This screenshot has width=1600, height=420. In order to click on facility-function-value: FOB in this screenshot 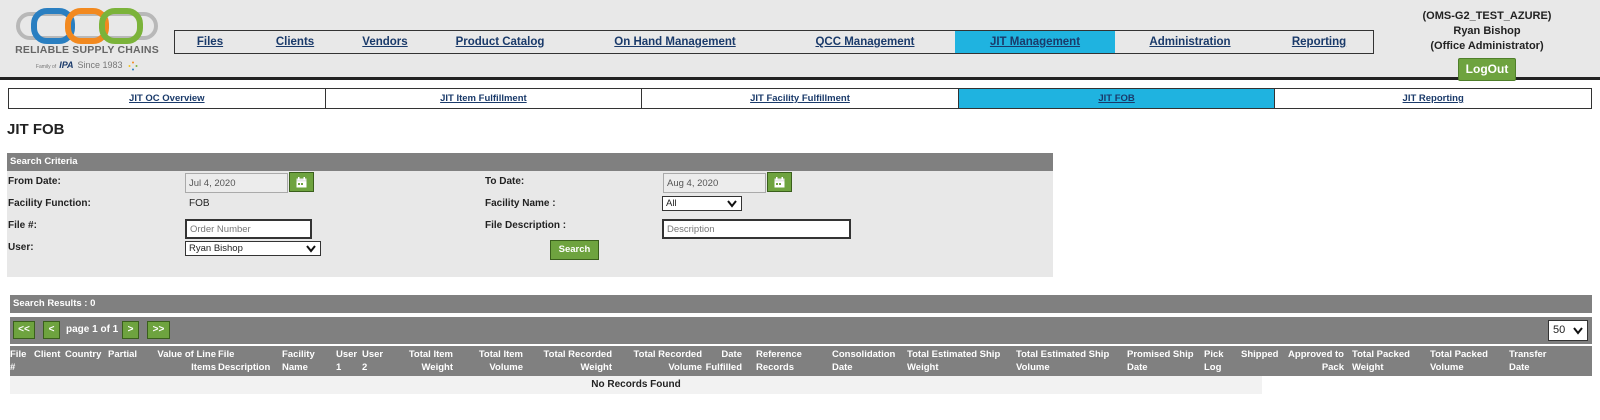, I will do `click(199, 203)`.